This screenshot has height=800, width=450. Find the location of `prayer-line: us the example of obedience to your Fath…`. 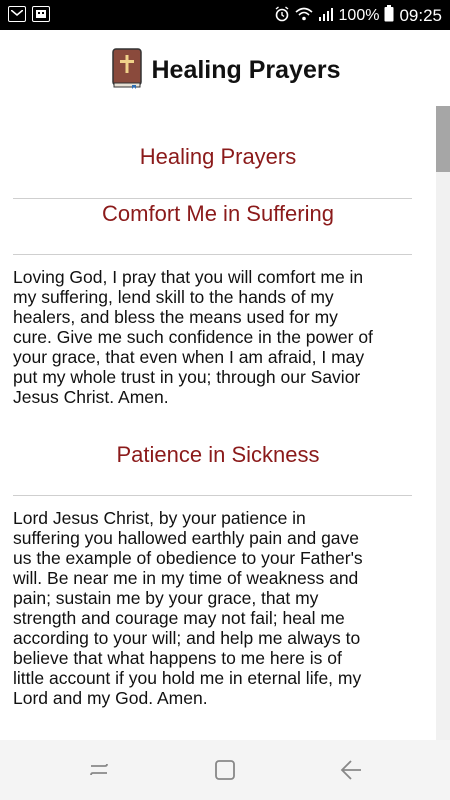

prayer-line: us the example of obedience to your Fath… is located at coordinates (188, 558).